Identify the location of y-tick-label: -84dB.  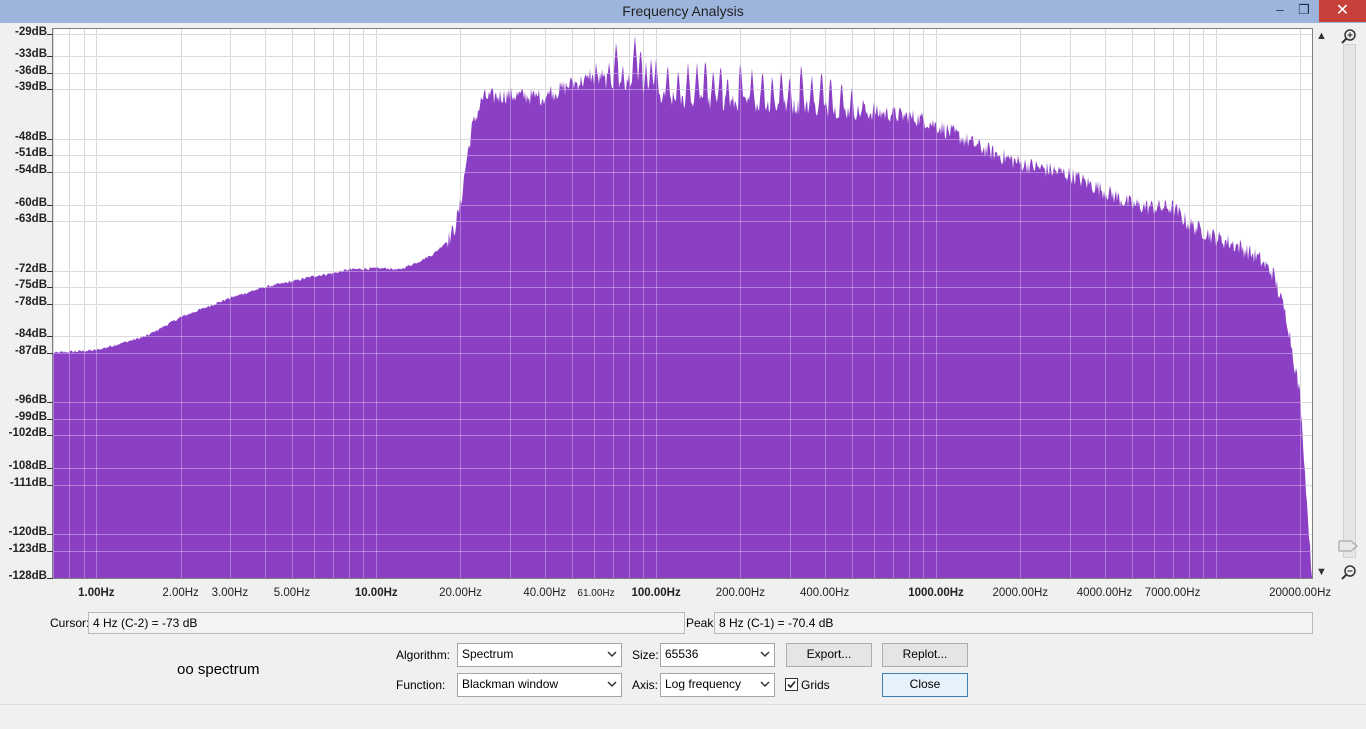
(31, 334).